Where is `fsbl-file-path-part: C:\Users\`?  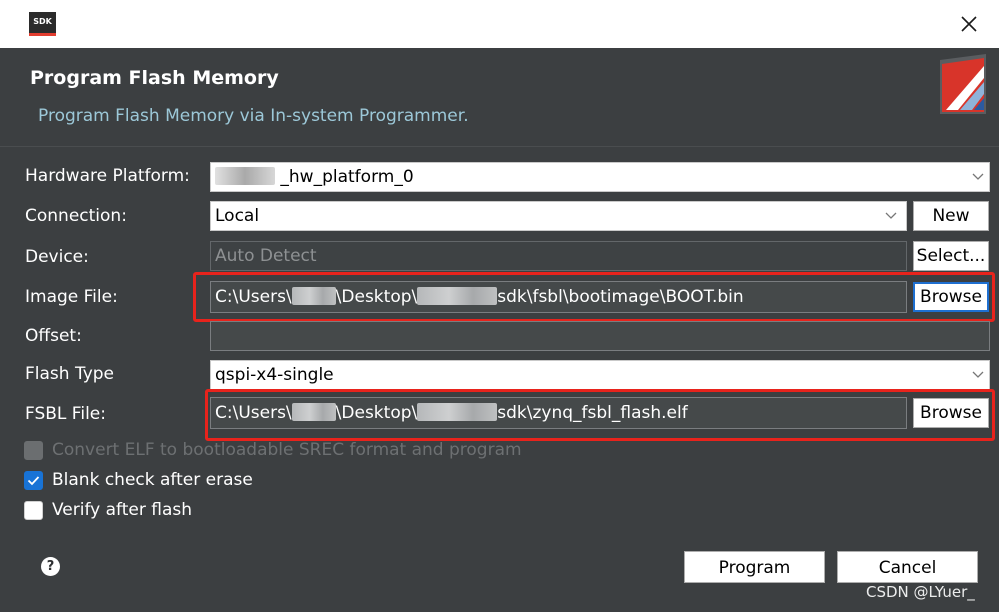
fsbl-file-path-part: C:\Users\ is located at coordinates (253, 413).